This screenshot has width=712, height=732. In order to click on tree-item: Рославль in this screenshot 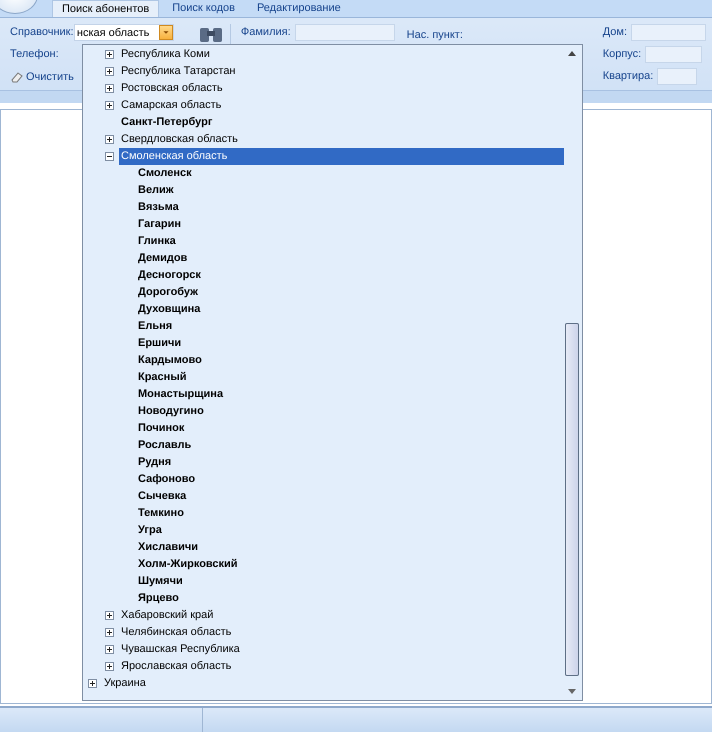, I will do `click(165, 445)`.